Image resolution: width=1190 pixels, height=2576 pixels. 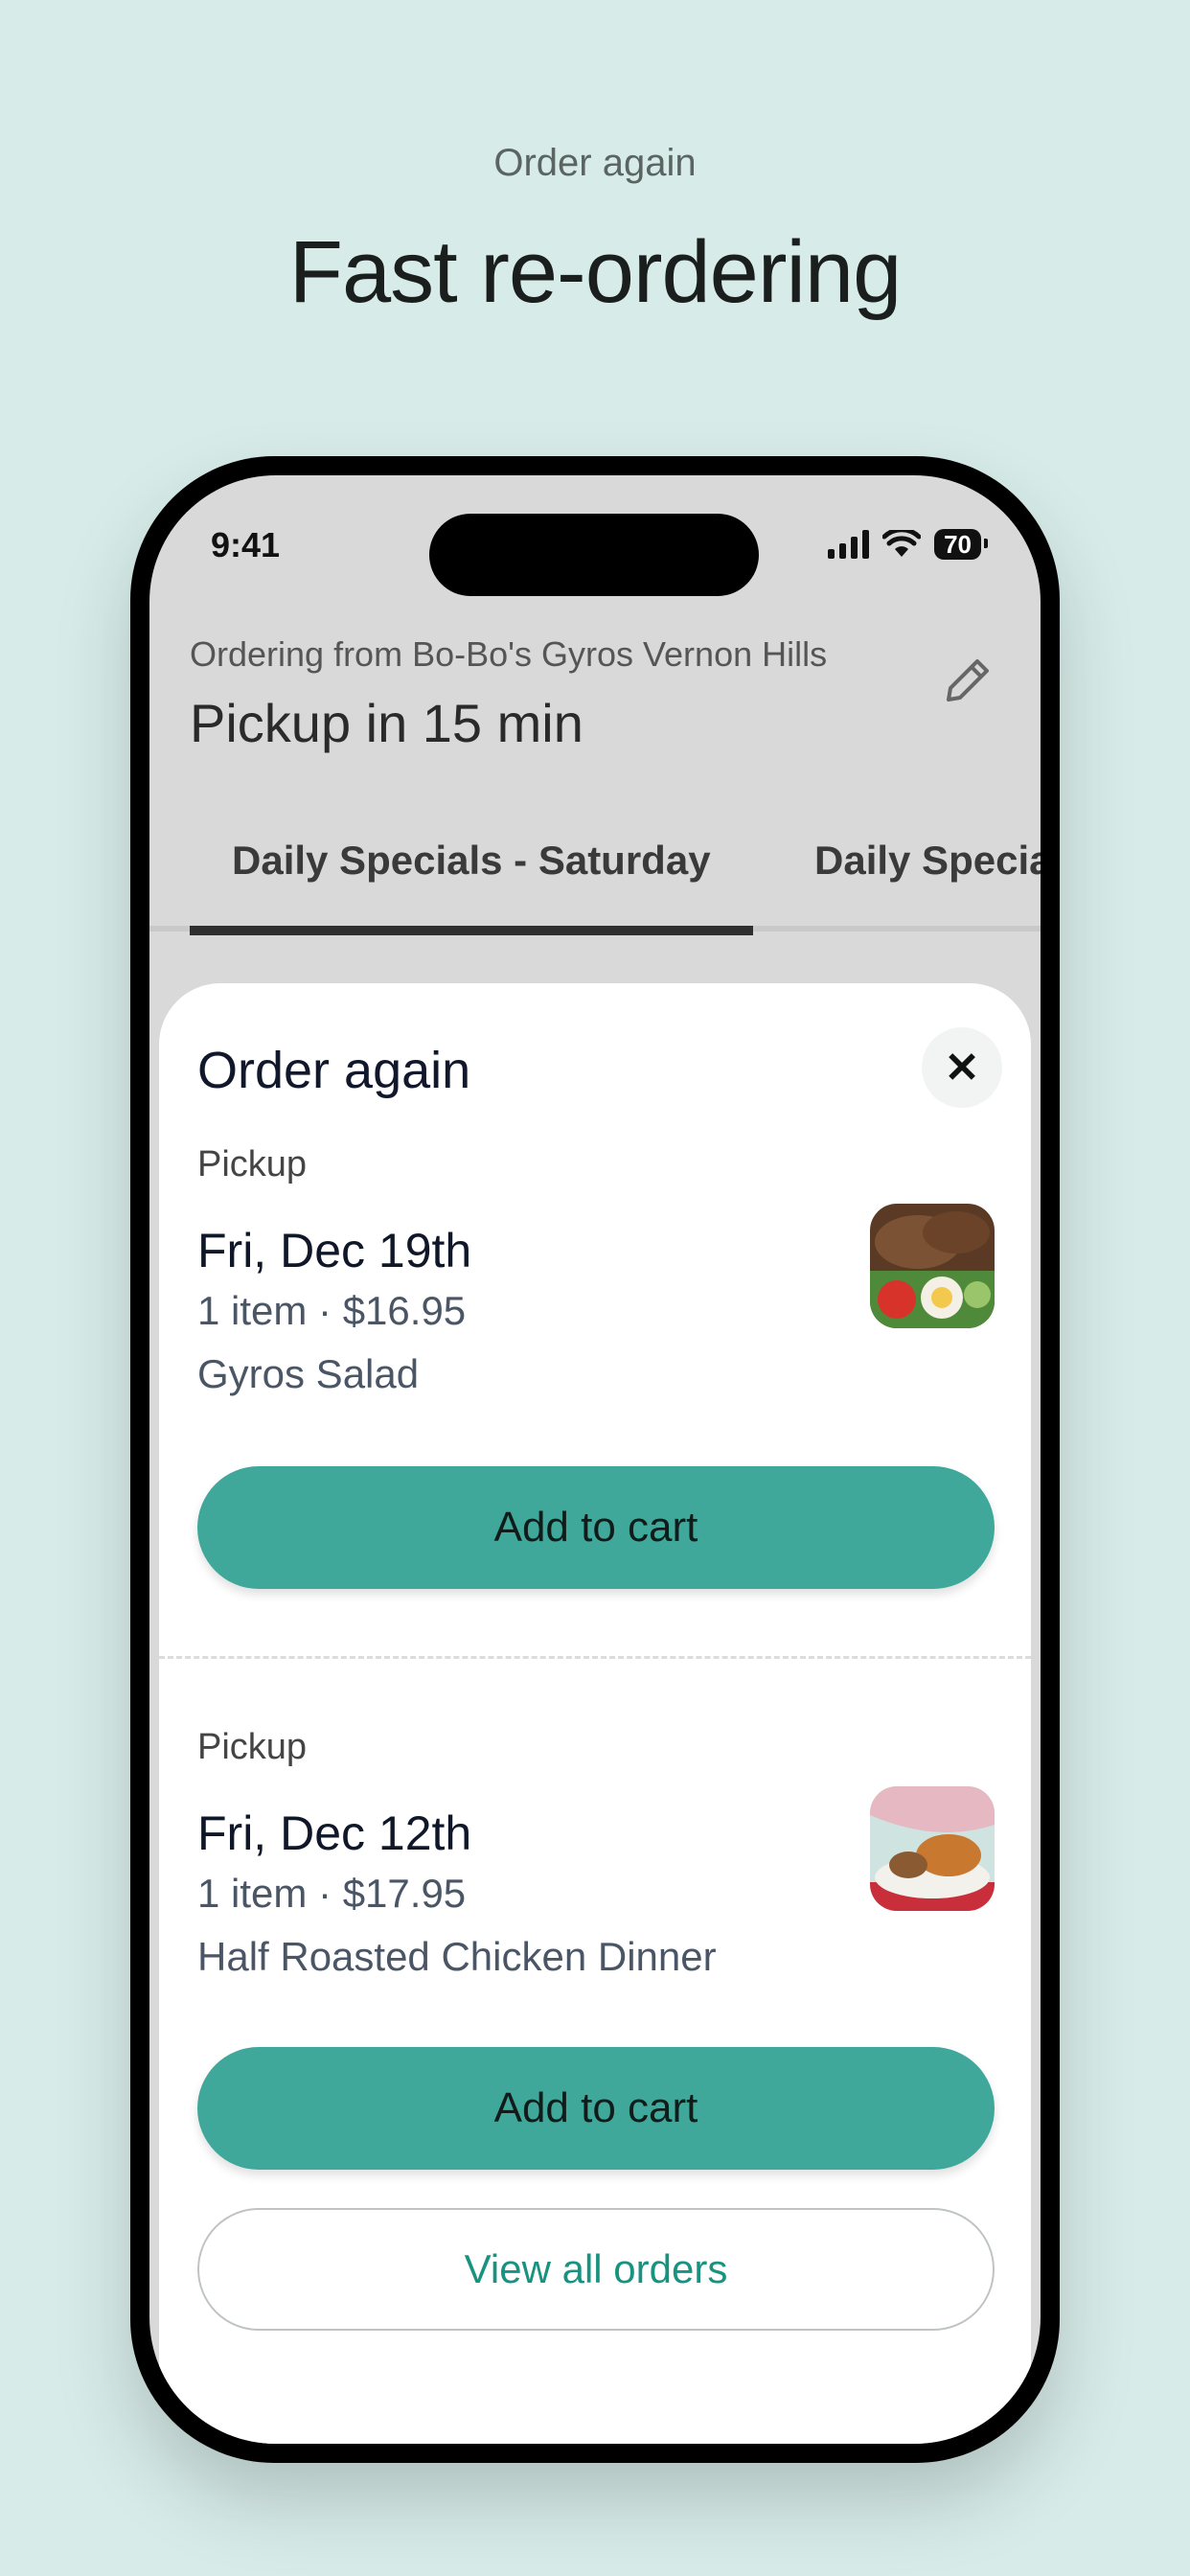 I want to click on pickup-time: Pickup in 15 min, so click(x=387, y=723).